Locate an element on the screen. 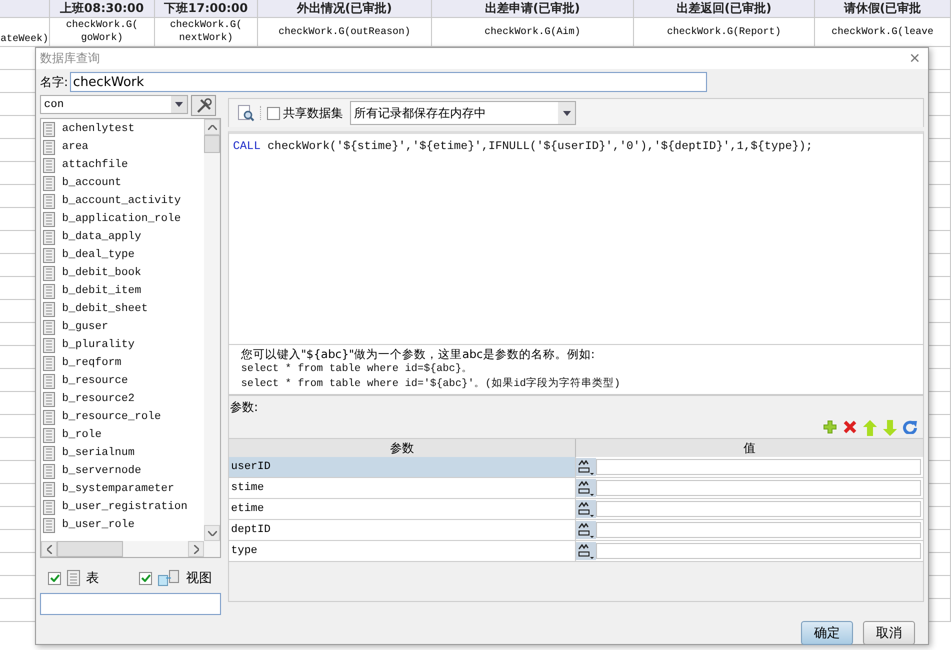 This screenshot has width=951, height=650. table-list-item: b_reqform is located at coordinates (92, 363).